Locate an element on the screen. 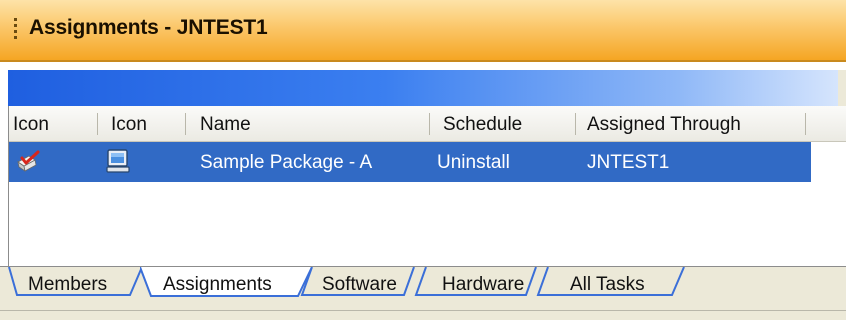 This screenshot has width=846, height=320. tab-members: Members is located at coordinates (83, 286).